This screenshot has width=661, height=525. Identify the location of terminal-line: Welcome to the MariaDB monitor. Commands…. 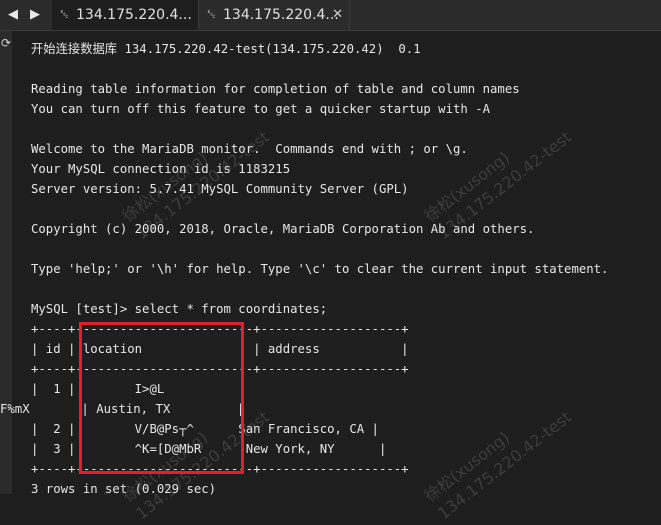
(249, 149).